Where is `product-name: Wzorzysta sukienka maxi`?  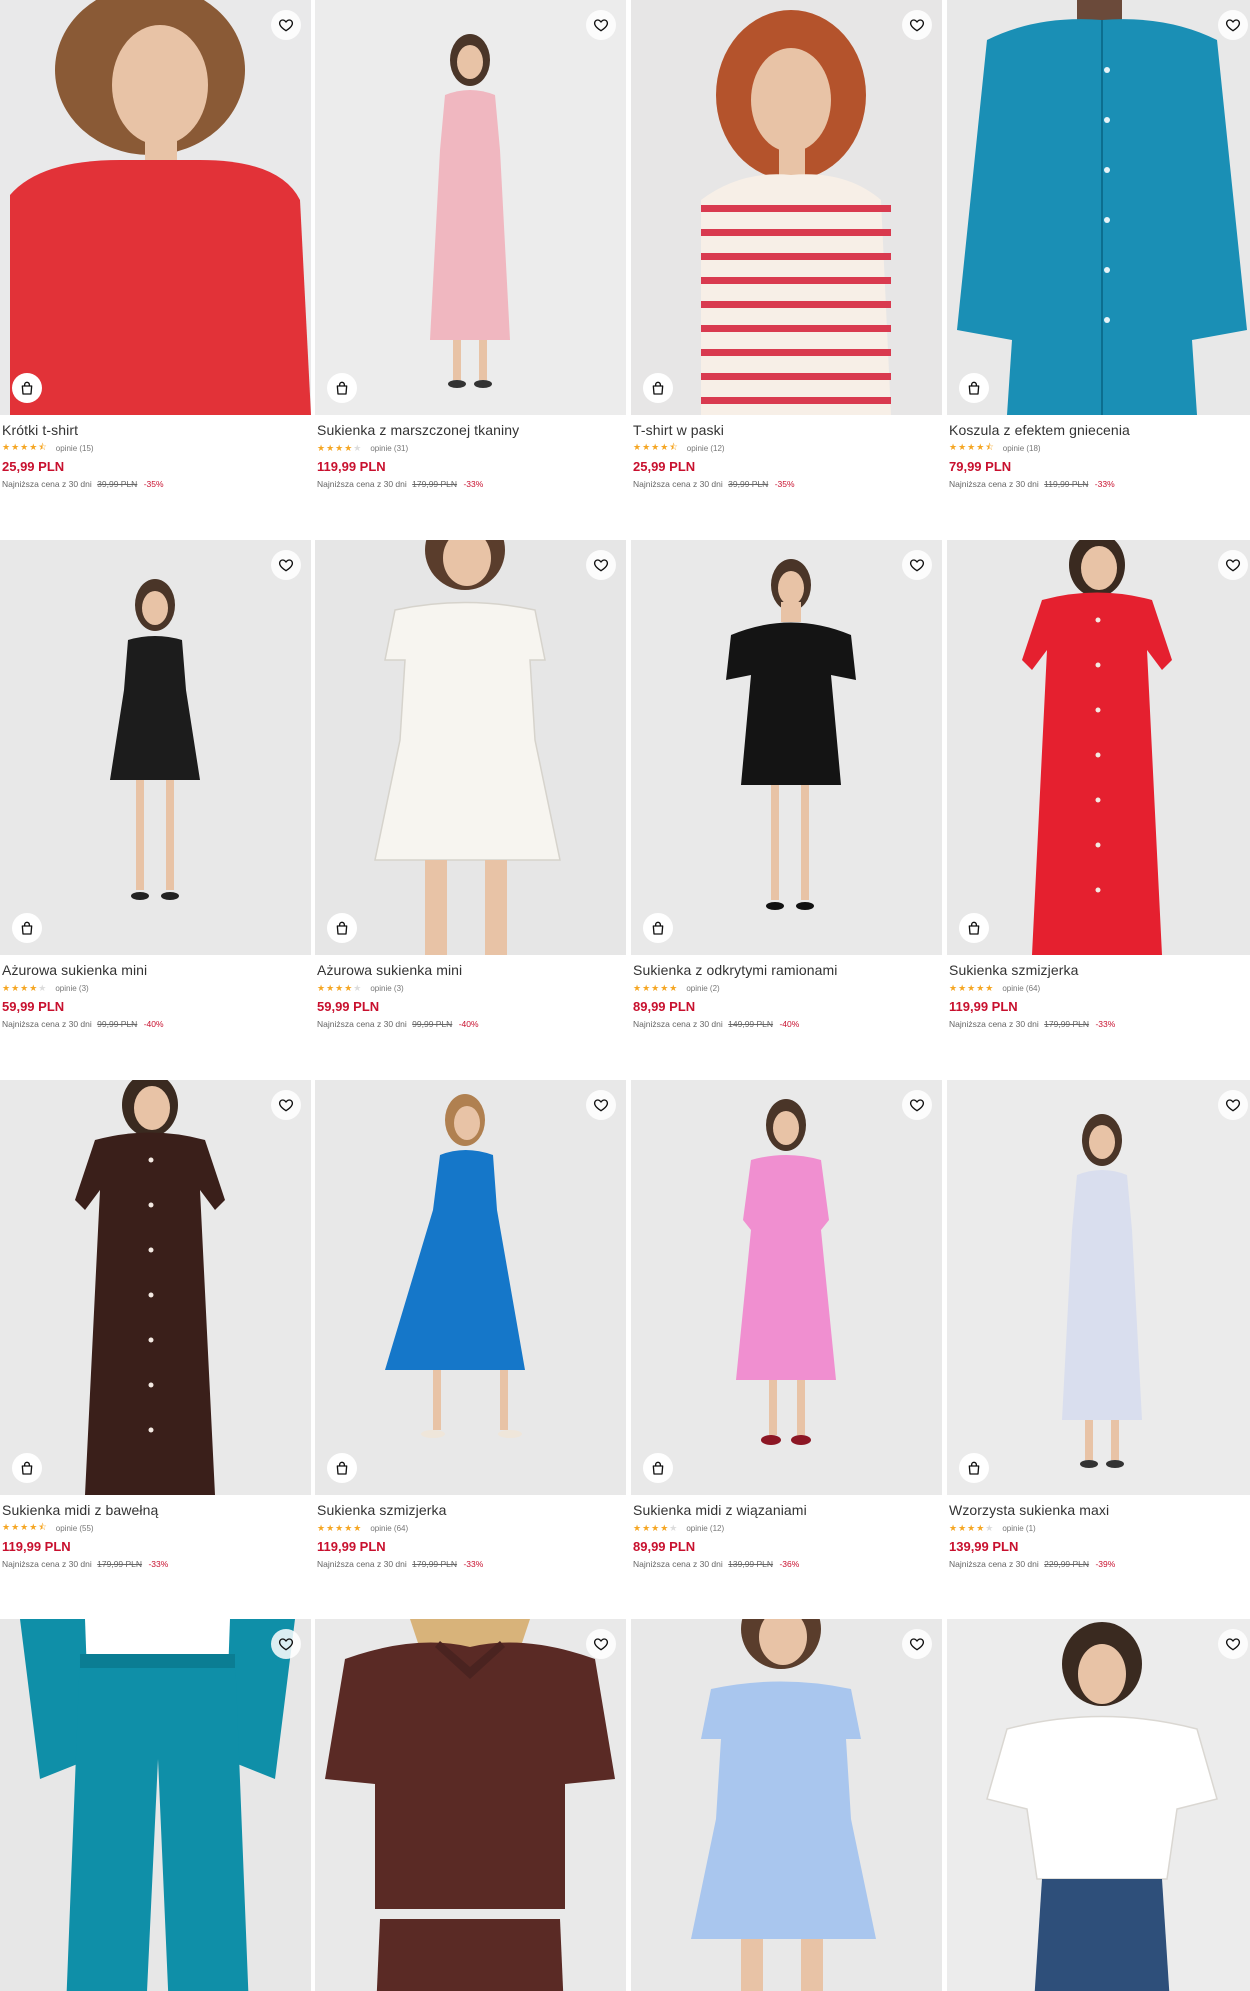 product-name: Wzorzysta sukienka maxi is located at coordinates (1099, 1510).